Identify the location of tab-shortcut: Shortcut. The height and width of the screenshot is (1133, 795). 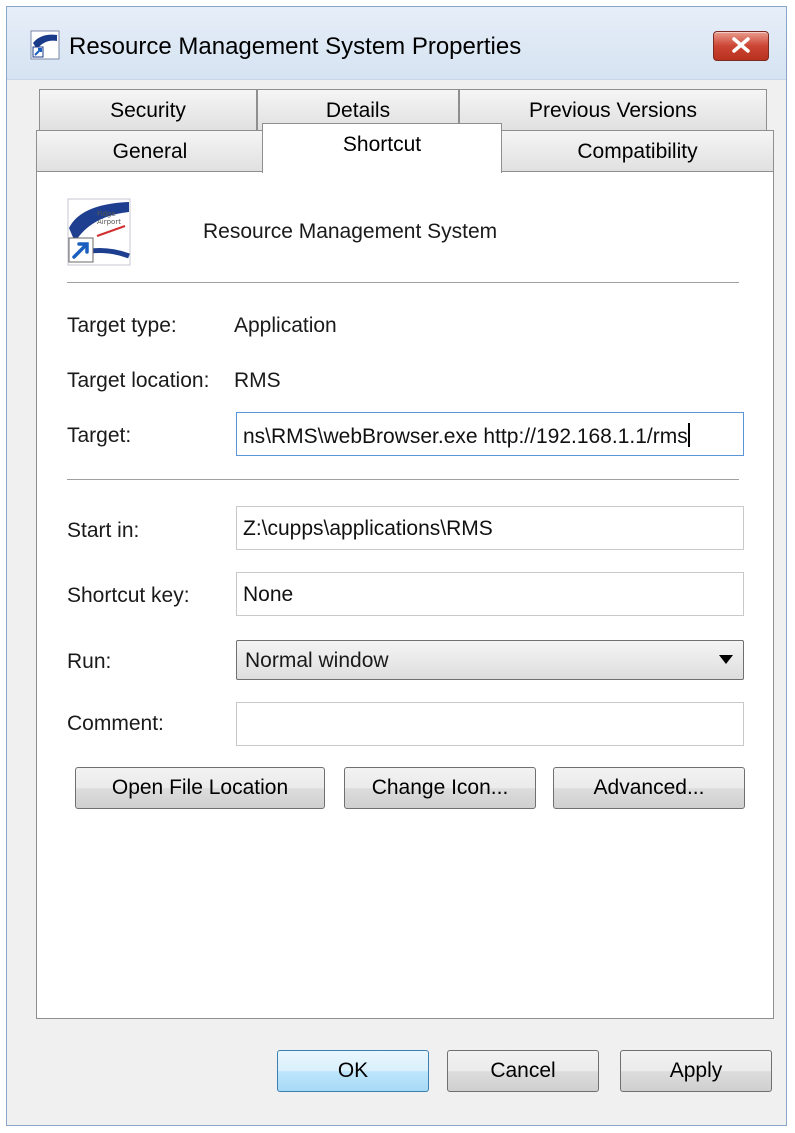
(382, 148).